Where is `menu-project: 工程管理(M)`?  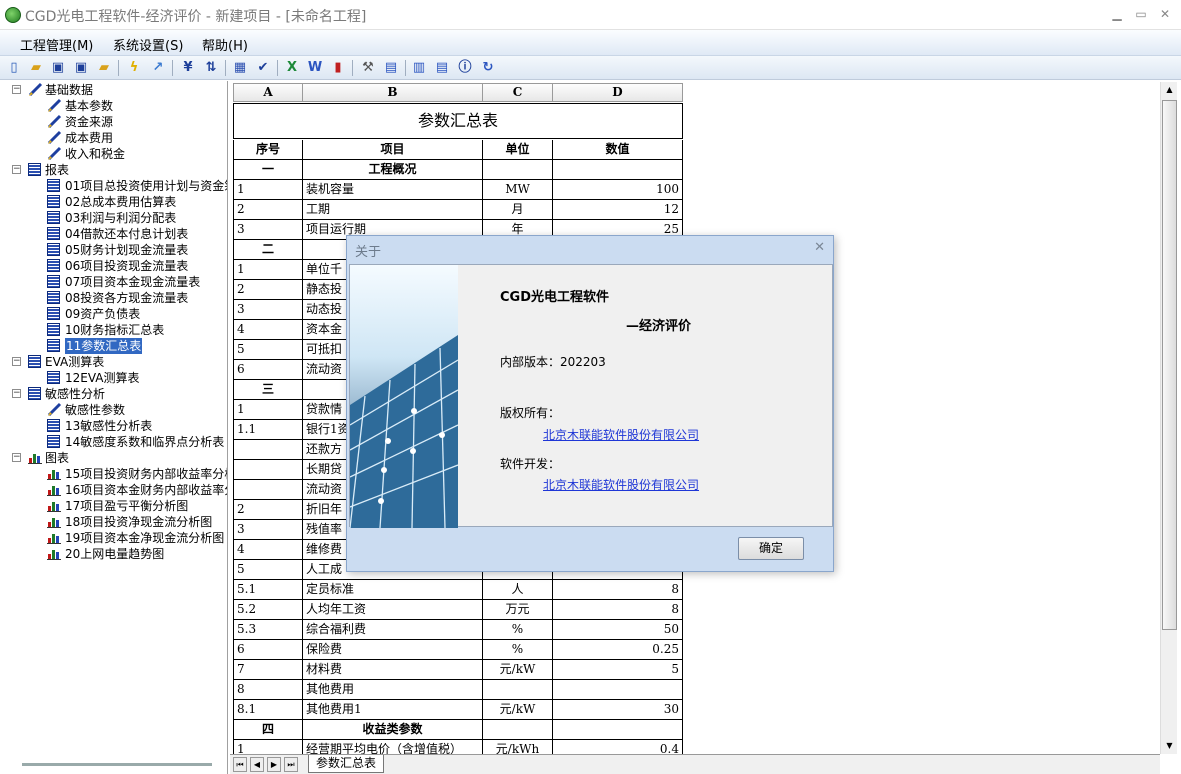 menu-project: 工程管理(M) is located at coordinates (56, 44).